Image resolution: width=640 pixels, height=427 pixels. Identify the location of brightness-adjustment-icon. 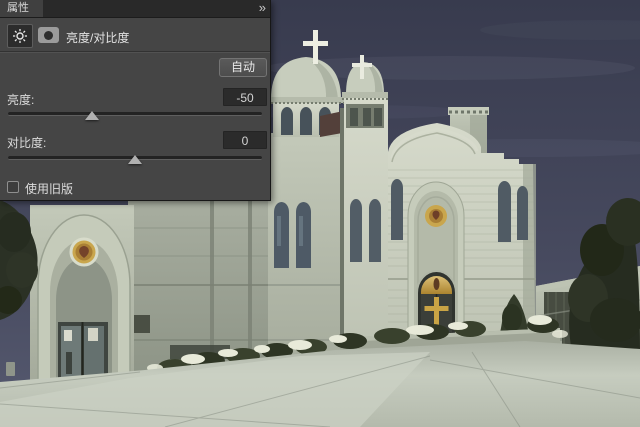
(20, 36).